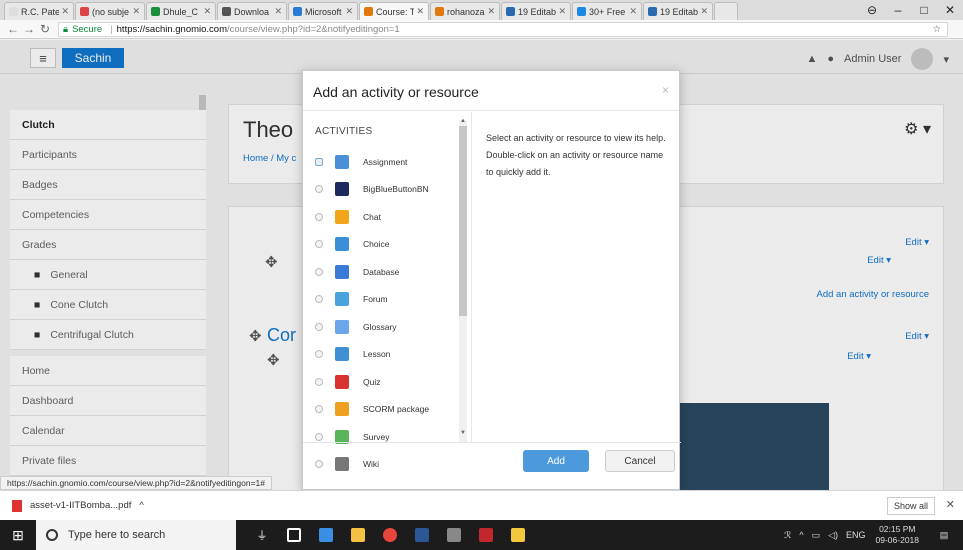 Image resolution: width=963 pixels, height=550 pixels. What do you see at coordinates (463, 121) in the screenshot?
I see `scroll-up-icon: ▲` at bounding box center [463, 121].